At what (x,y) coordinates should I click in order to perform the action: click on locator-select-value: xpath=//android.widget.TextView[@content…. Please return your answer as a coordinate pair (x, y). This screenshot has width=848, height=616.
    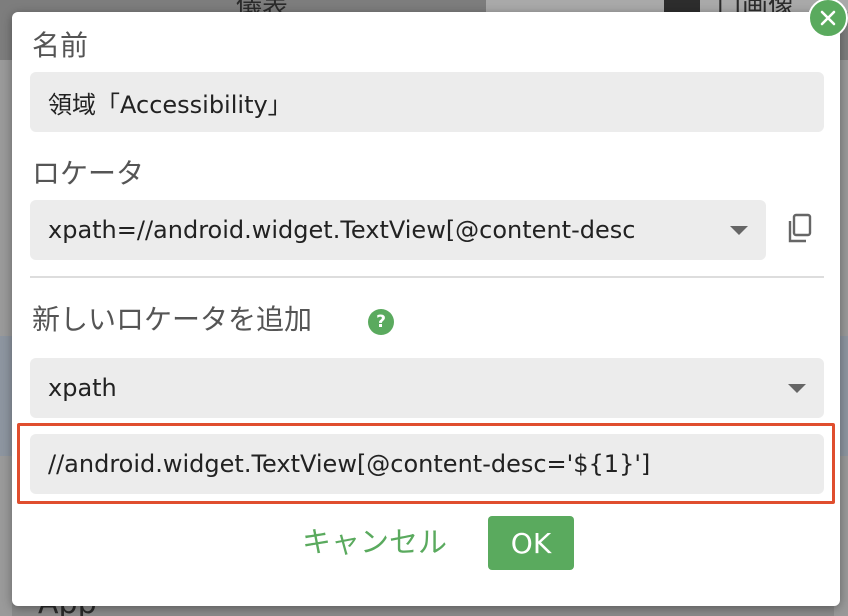
    Looking at the image, I should click on (342, 230).